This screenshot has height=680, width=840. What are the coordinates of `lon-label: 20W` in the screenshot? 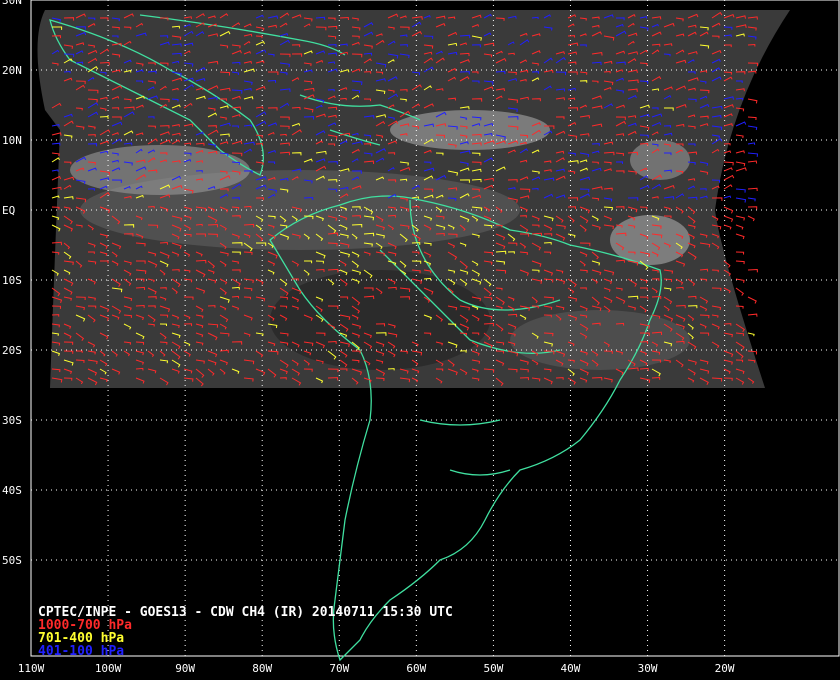 It's located at (725, 668).